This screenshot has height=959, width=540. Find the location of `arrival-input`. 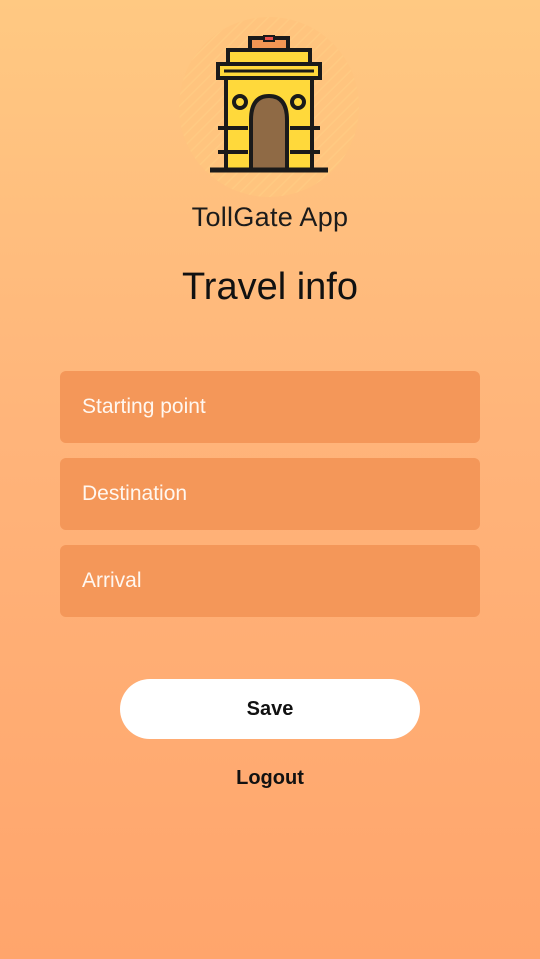

arrival-input is located at coordinates (270, 581).